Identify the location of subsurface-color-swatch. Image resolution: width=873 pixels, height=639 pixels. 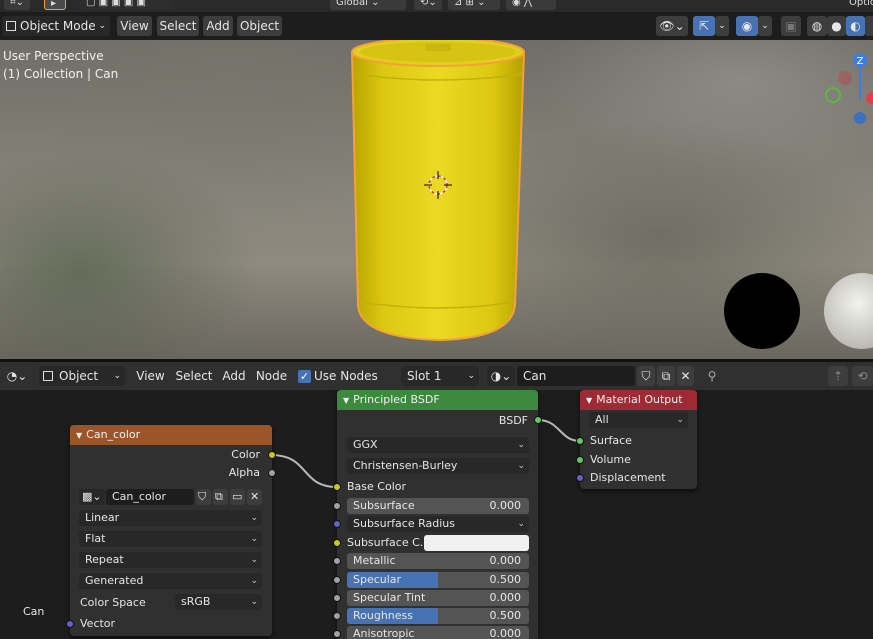
(476, 543).